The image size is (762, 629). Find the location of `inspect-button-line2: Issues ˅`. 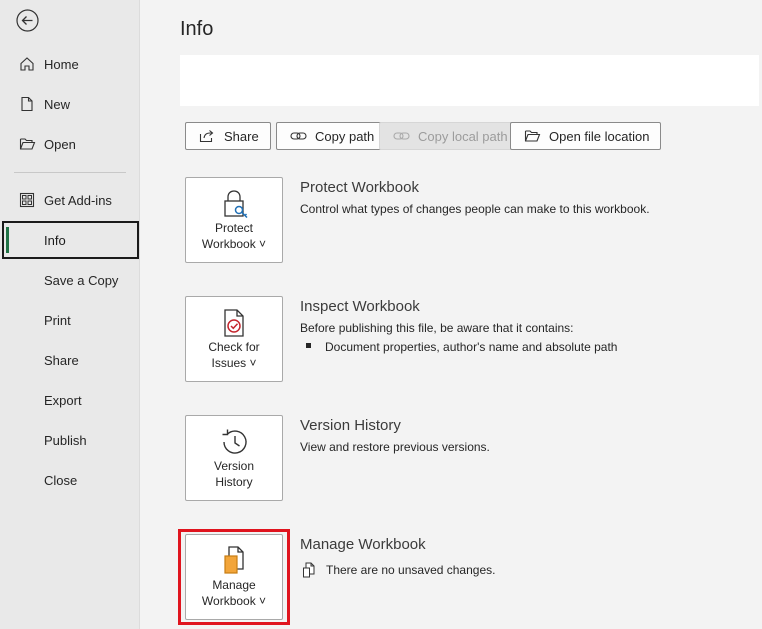

inspect-button-line2: Issues ˅ is located at coordinates (234, 363).